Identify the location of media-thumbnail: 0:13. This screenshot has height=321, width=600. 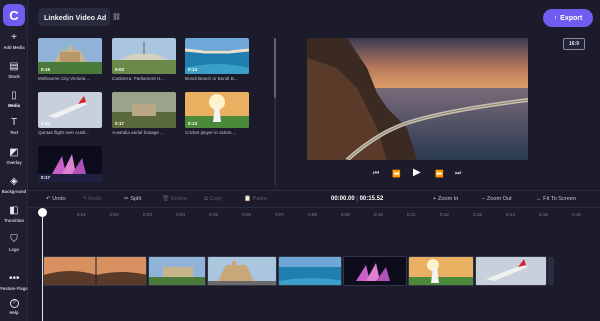
(217, 110).